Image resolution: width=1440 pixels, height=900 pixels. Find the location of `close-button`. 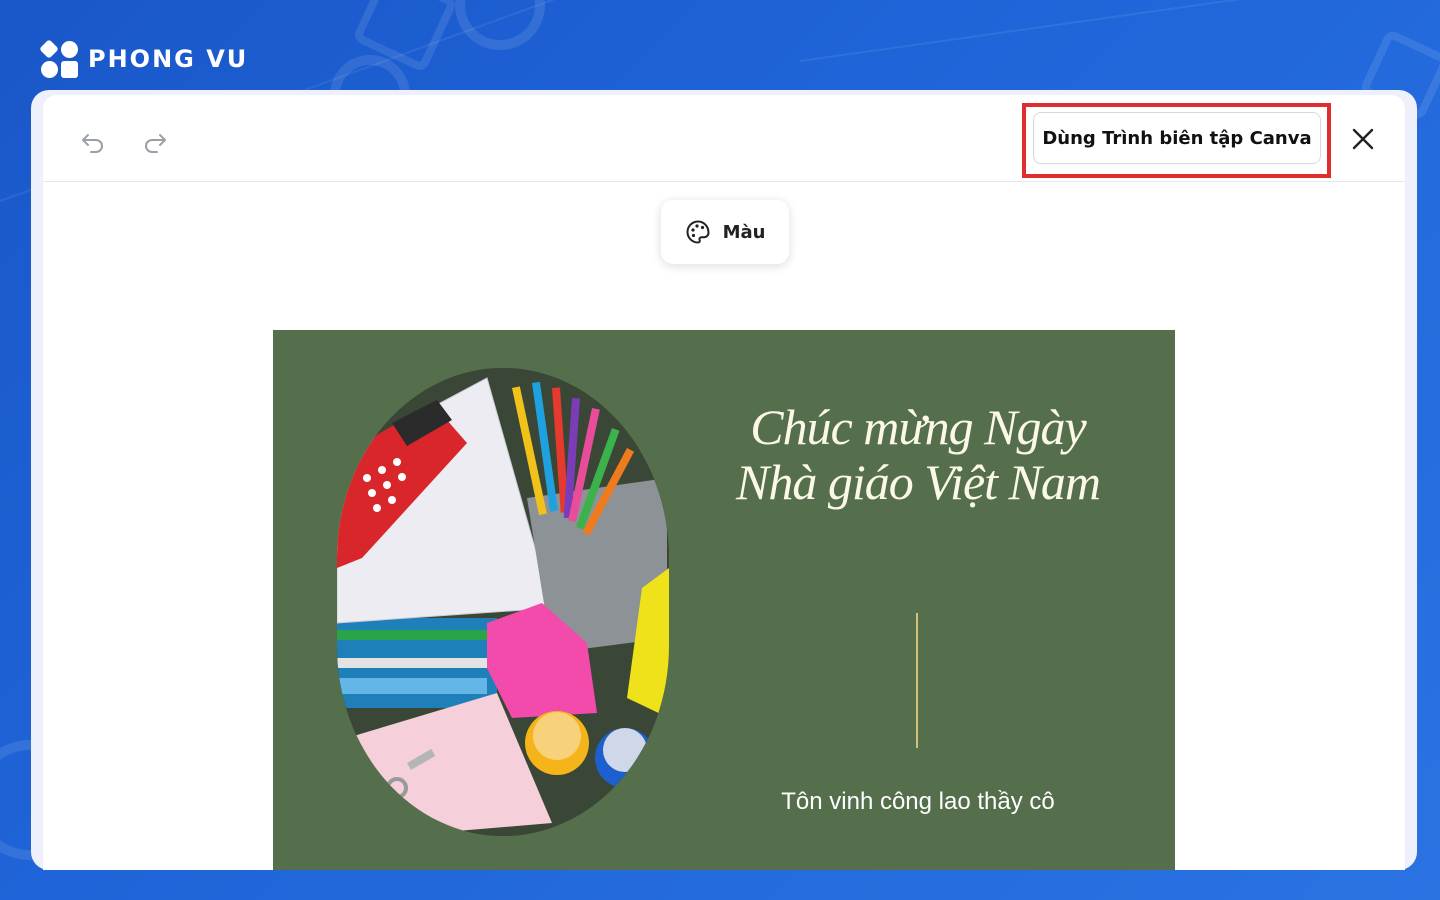

close-button is located at coordinates (1363, 139).